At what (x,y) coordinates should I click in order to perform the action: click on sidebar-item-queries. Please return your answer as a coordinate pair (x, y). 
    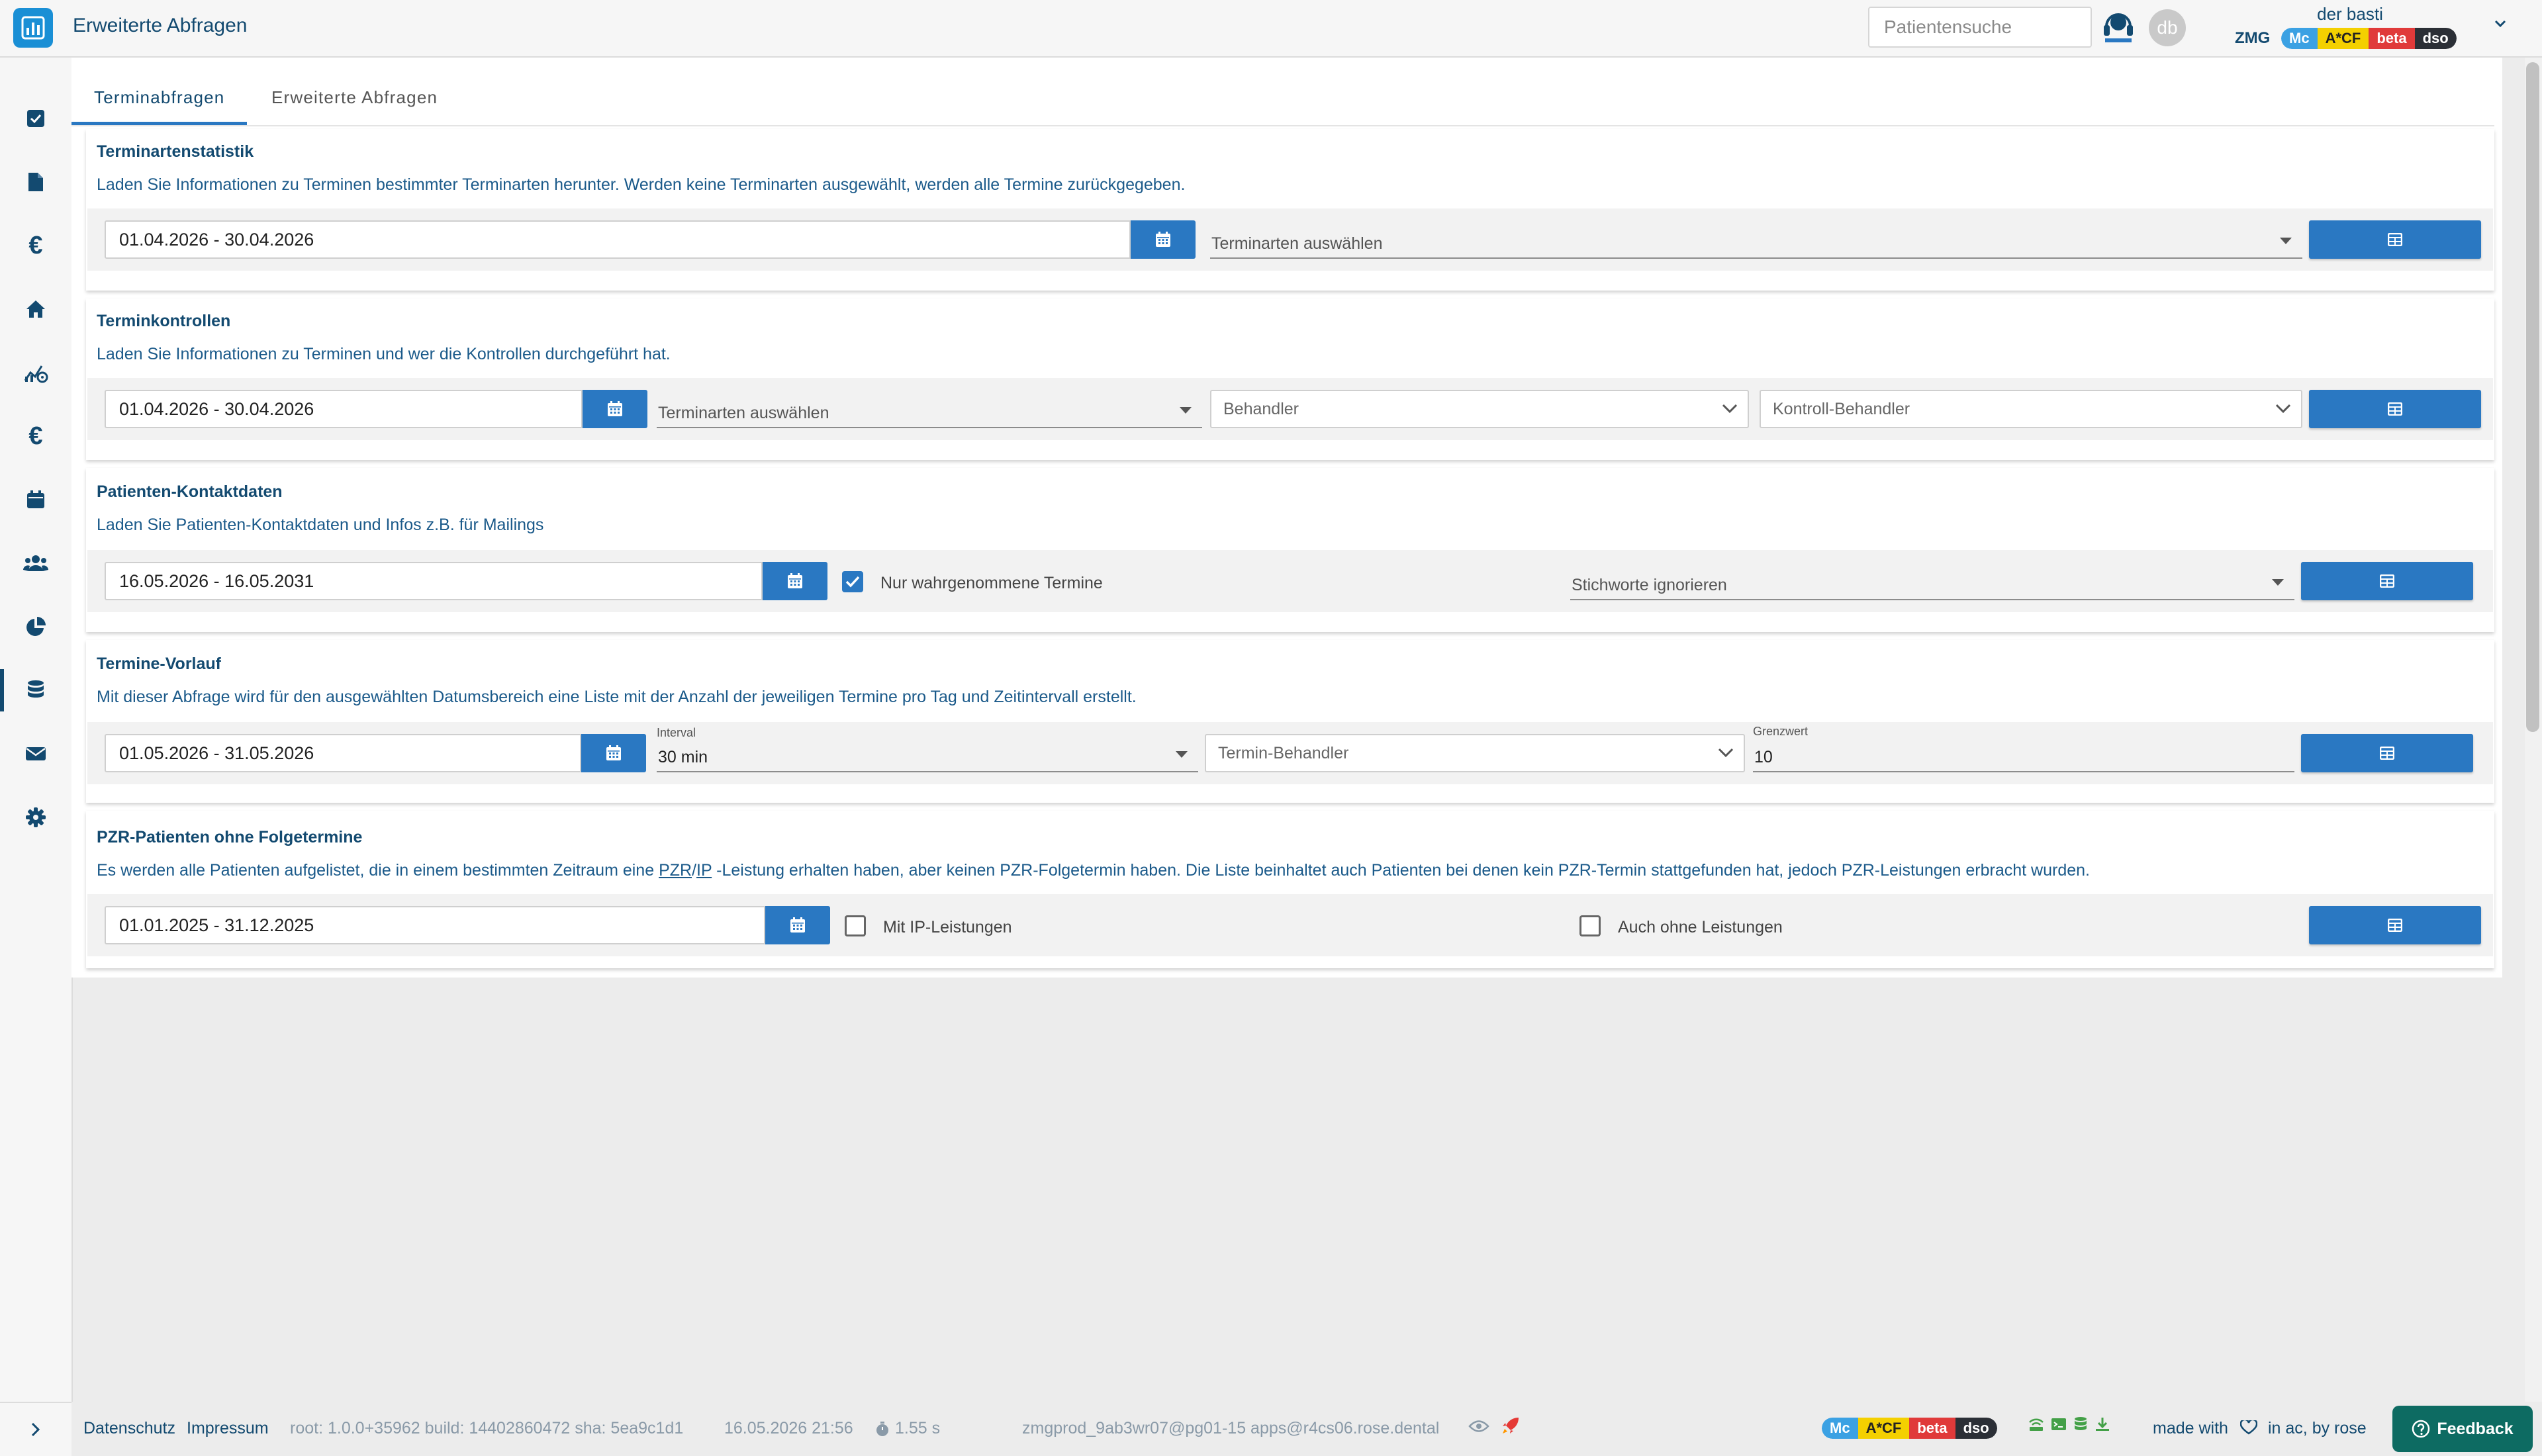
    Looking at the image, I should click on (36, 691).